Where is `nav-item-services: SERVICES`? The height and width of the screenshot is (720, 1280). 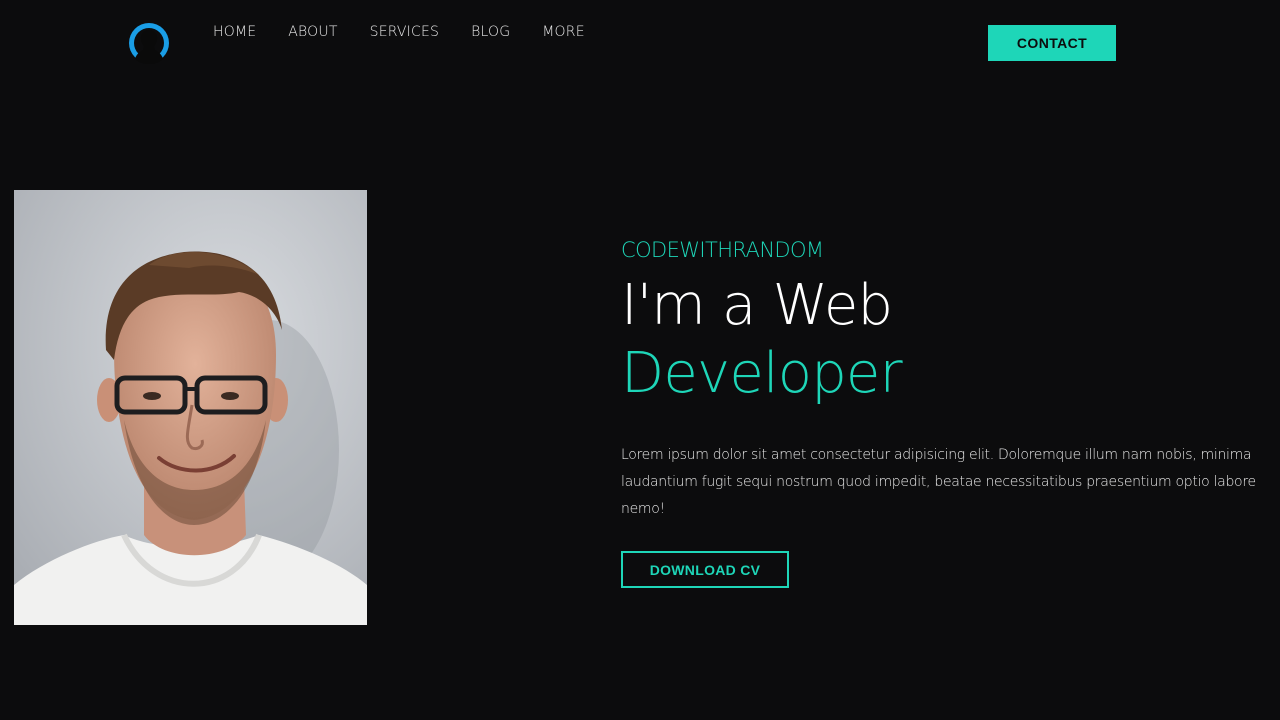
nav-item-services: SERVICES is located at coordinates (405, 32).